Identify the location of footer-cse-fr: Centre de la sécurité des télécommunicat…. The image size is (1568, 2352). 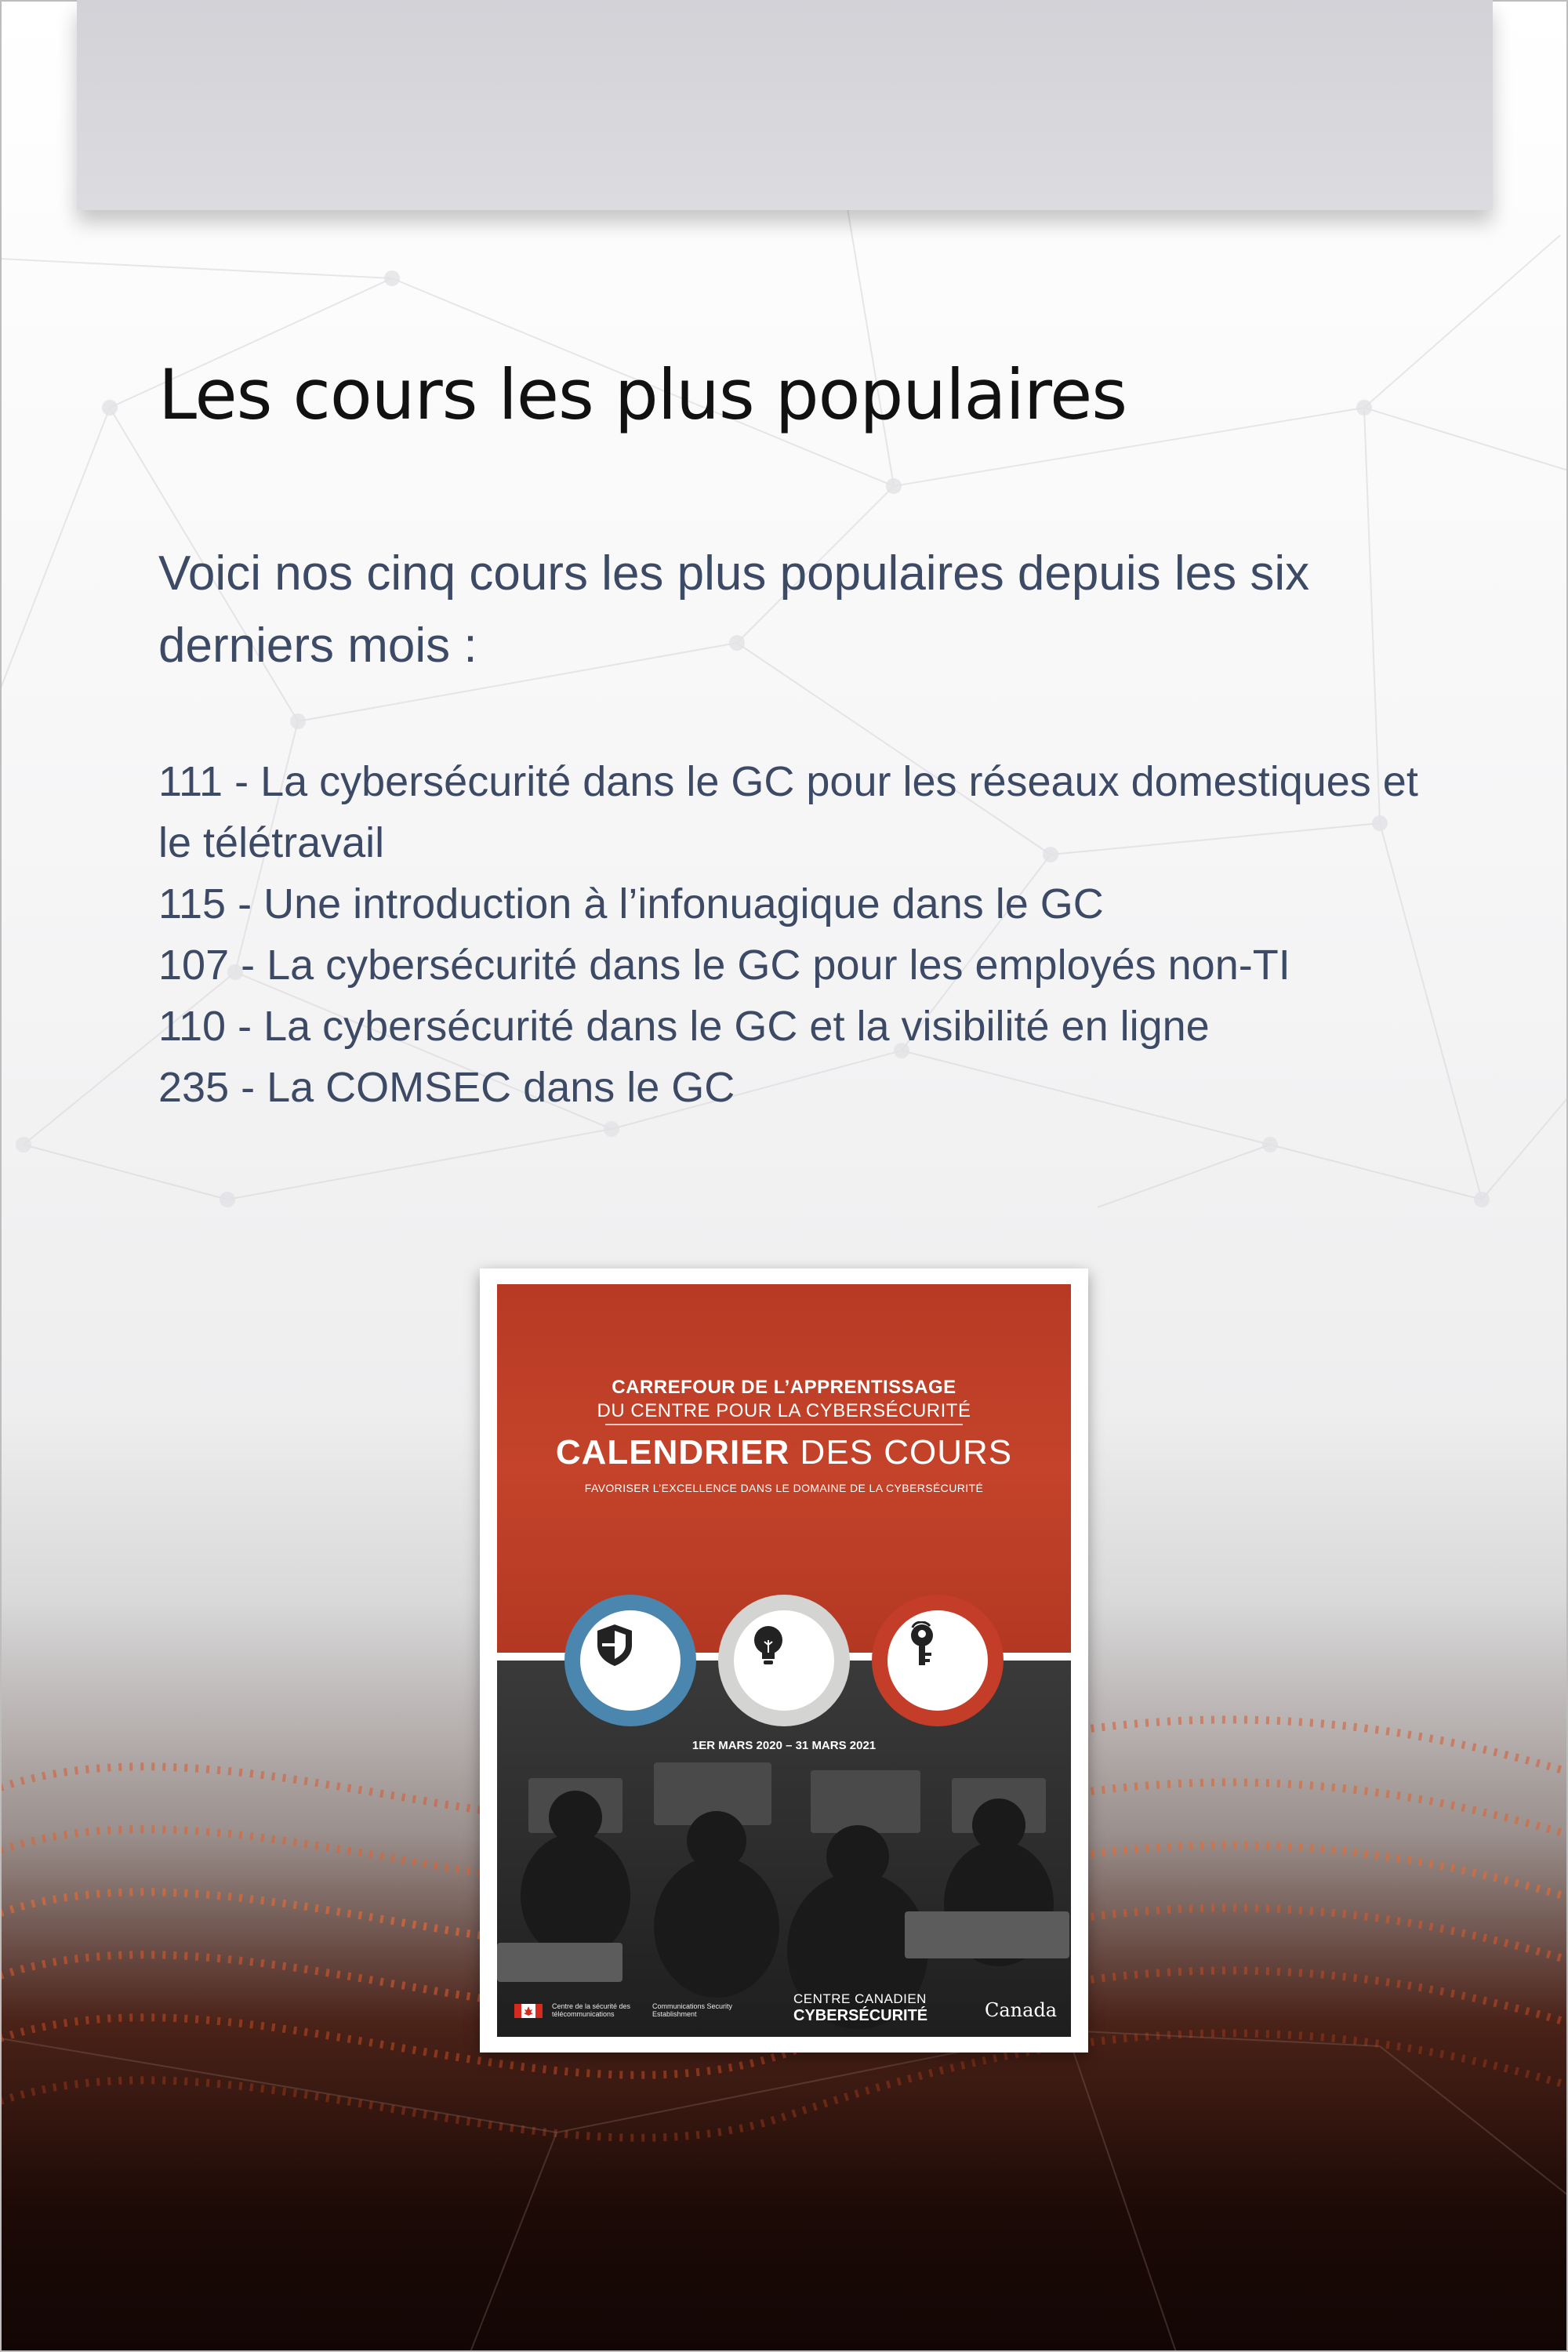
(591, 2010).